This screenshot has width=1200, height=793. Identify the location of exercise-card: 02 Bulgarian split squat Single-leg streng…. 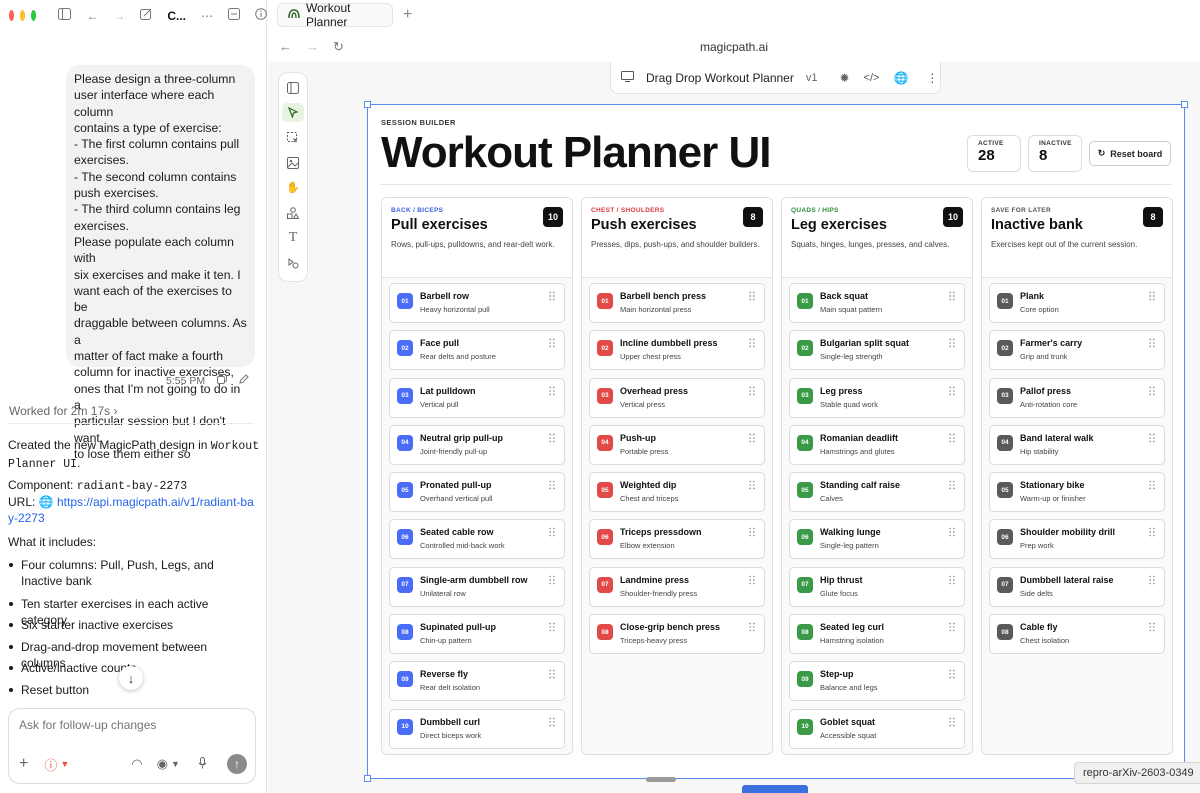
(877, 350).